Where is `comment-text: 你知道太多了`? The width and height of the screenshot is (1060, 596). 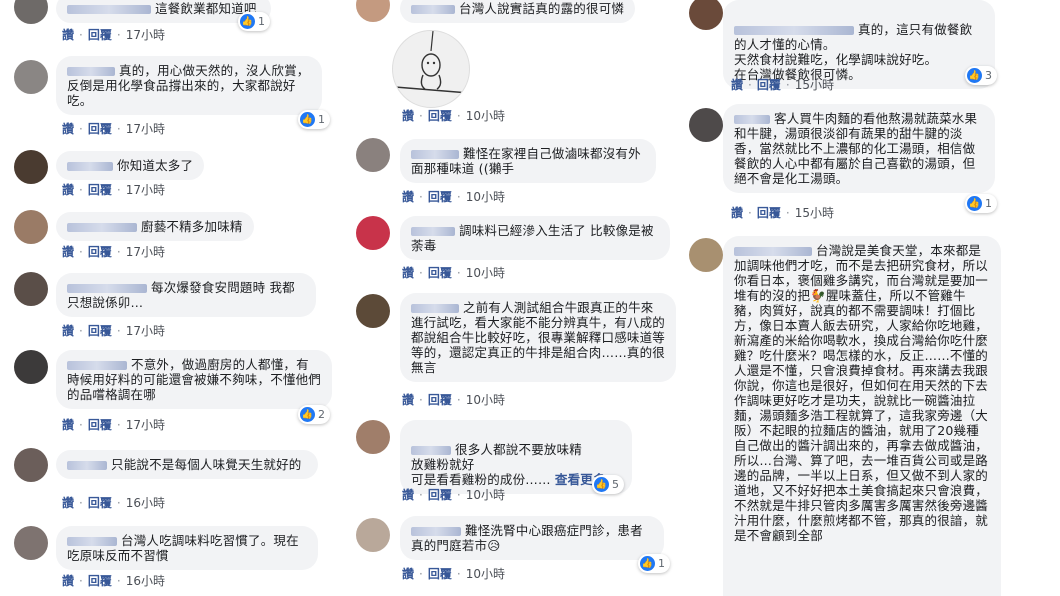 comment-text: 你知道太多了 is located at coordinates (155, 165).